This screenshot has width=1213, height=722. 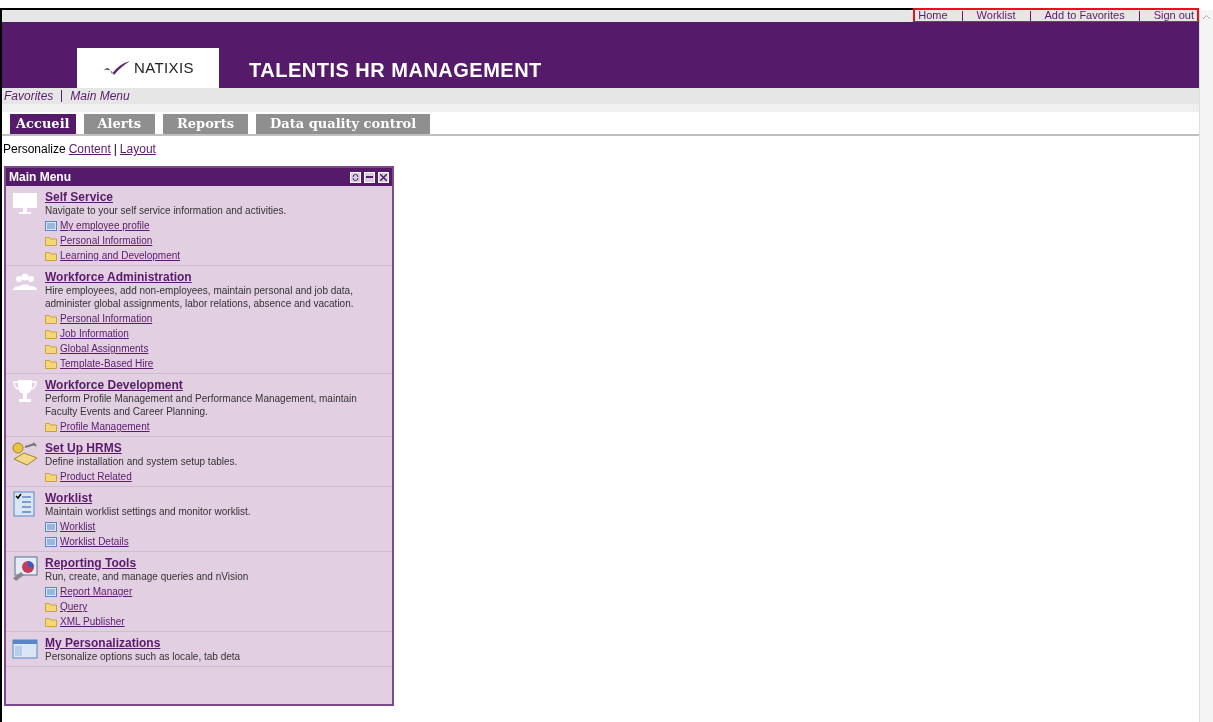 What do you see at coordinates (89, 149) in the screenshot?
I see `content-link: Content` at bounding box center [89, 149].